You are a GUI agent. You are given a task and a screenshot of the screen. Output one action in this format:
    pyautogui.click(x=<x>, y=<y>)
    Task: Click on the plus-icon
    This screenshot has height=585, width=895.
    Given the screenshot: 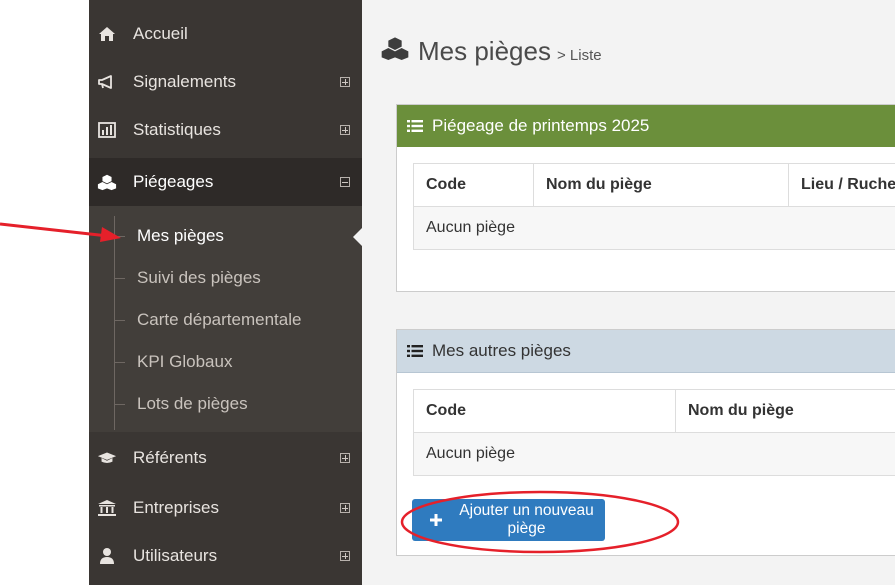 What is the action you would take?
    pyautogui.click(x=436, y=520)
    